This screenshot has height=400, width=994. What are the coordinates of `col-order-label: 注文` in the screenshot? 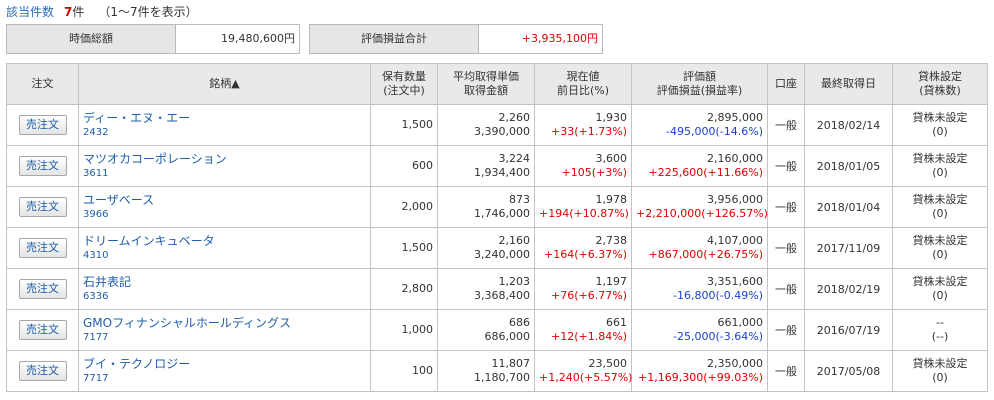 It's located at (42, 83).